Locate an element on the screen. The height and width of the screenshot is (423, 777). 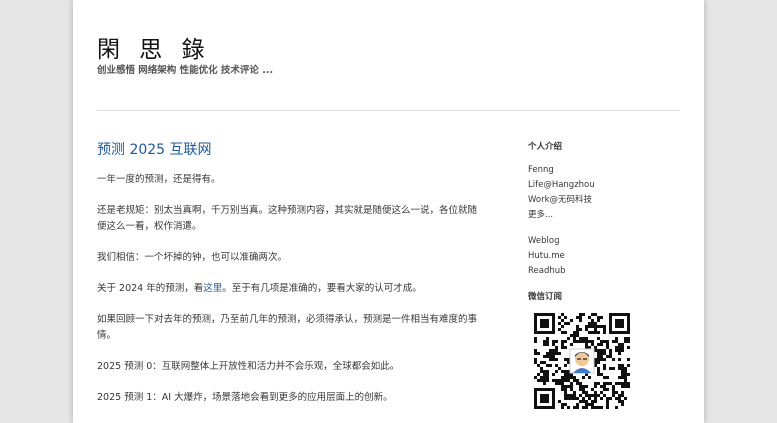
about-widget-title: 个人介绍 is located at coordinates (545, 147).